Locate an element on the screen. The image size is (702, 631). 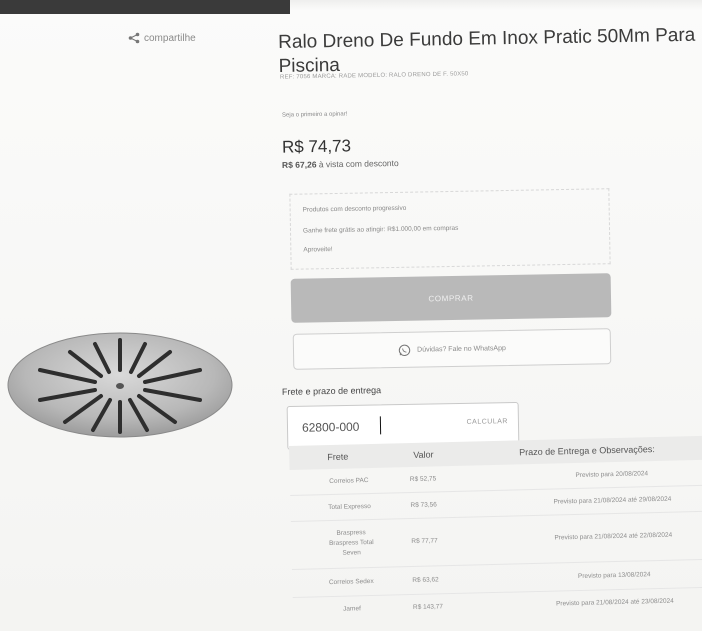
cep-value: 62800-000 is located at coordinates (331, 427).